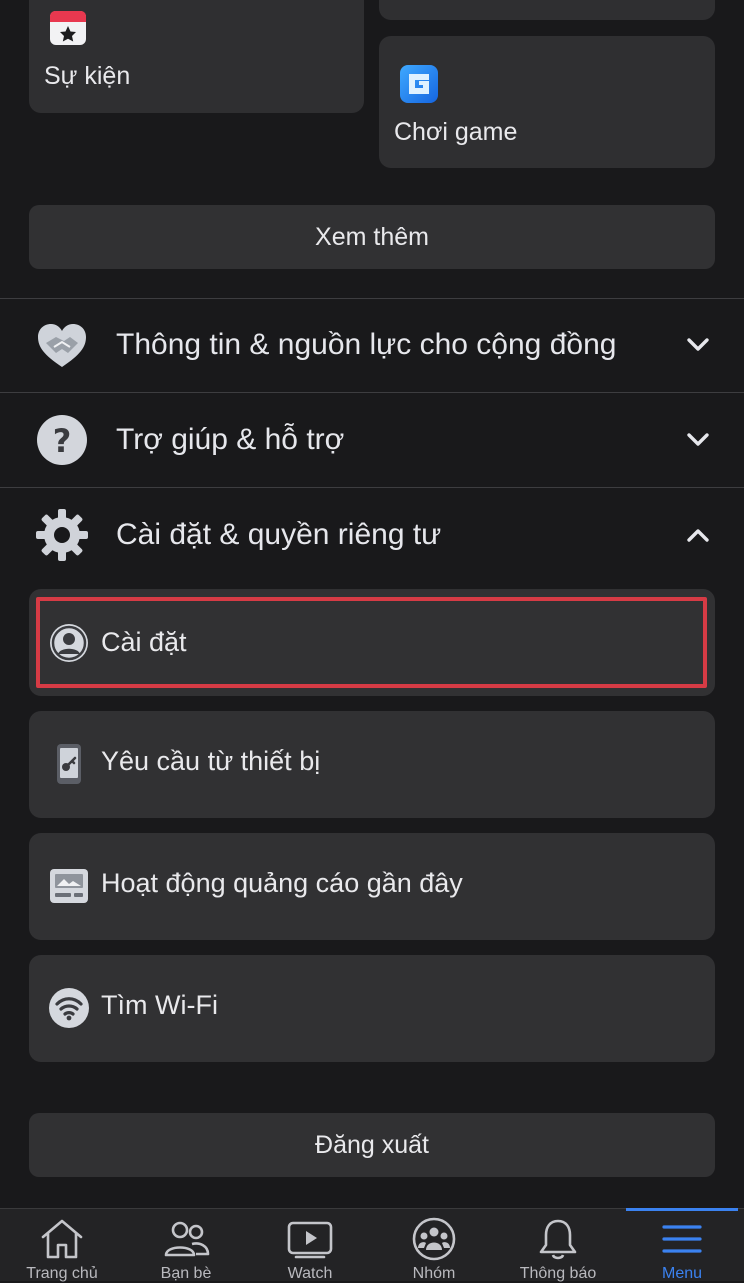 This screenshot has width=744, height=1283. I want to click on tab-label: Thông báo, so click(558, 1273).